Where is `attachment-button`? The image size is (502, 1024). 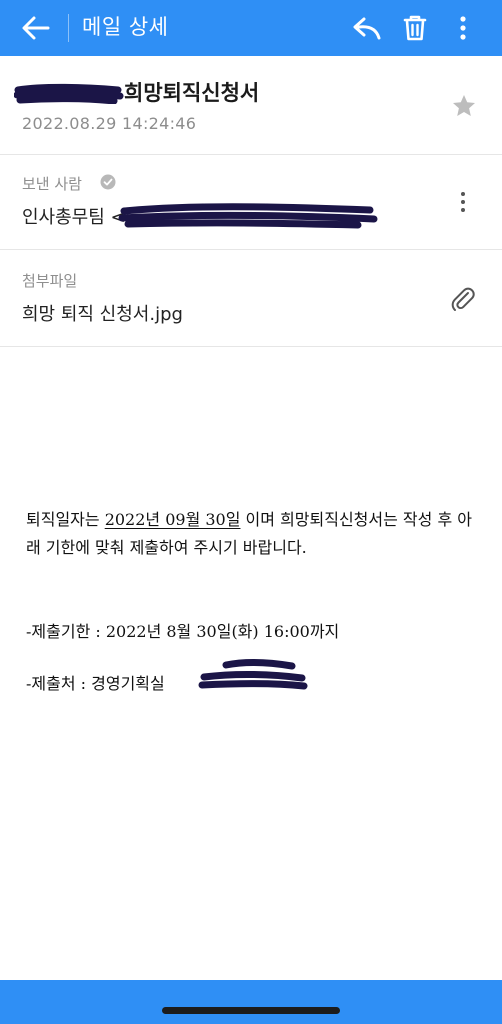
attachment-button is located at coordinates (463, 299).